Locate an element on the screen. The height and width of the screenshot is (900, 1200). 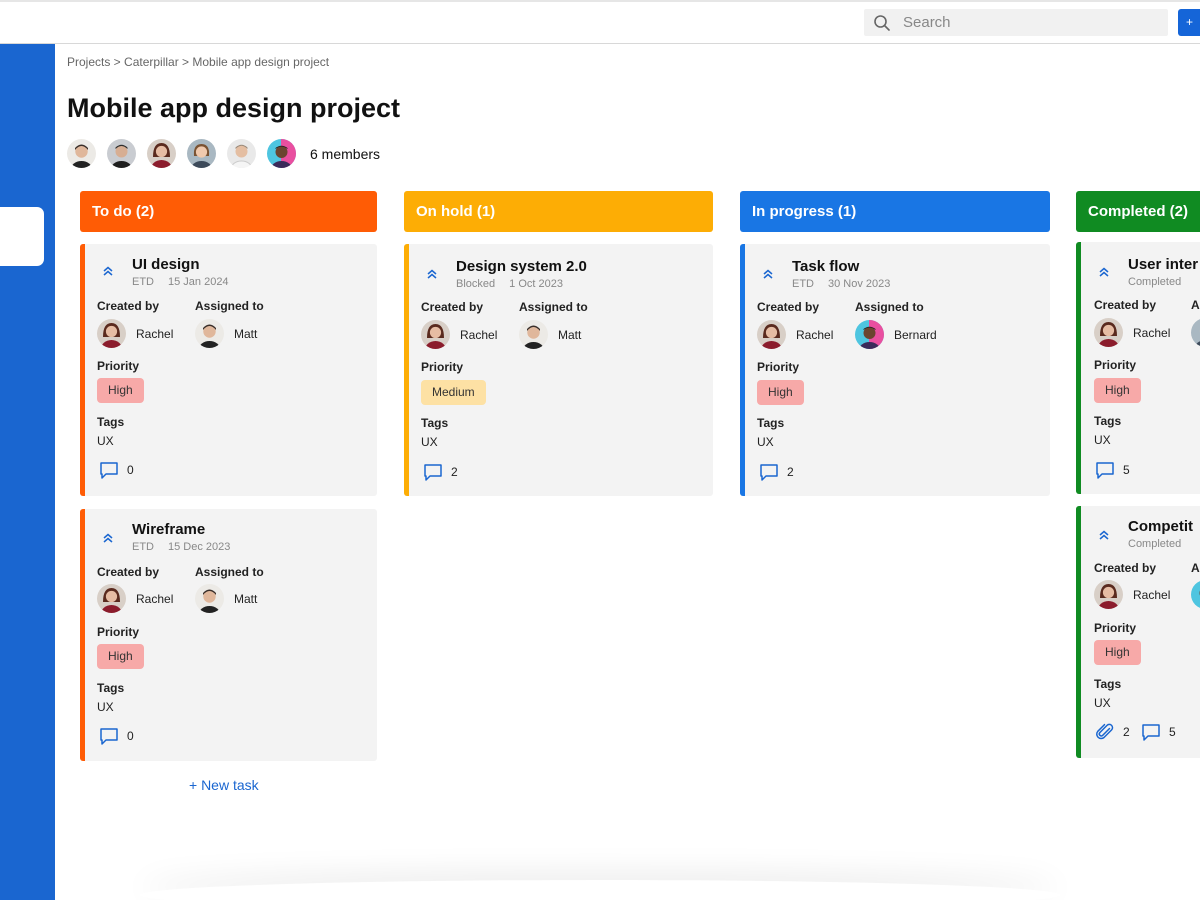
tags-label: Tags is located at coordinates (435, 423).